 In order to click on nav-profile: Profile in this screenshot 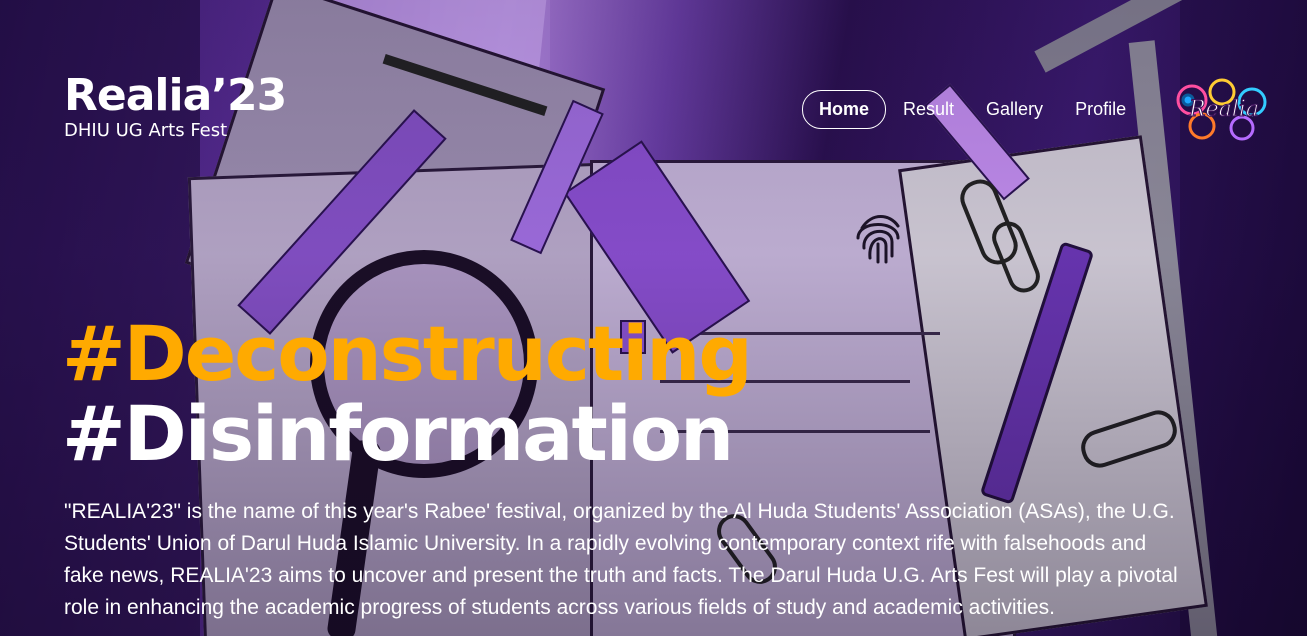, I will do `click(1100, 109)`.